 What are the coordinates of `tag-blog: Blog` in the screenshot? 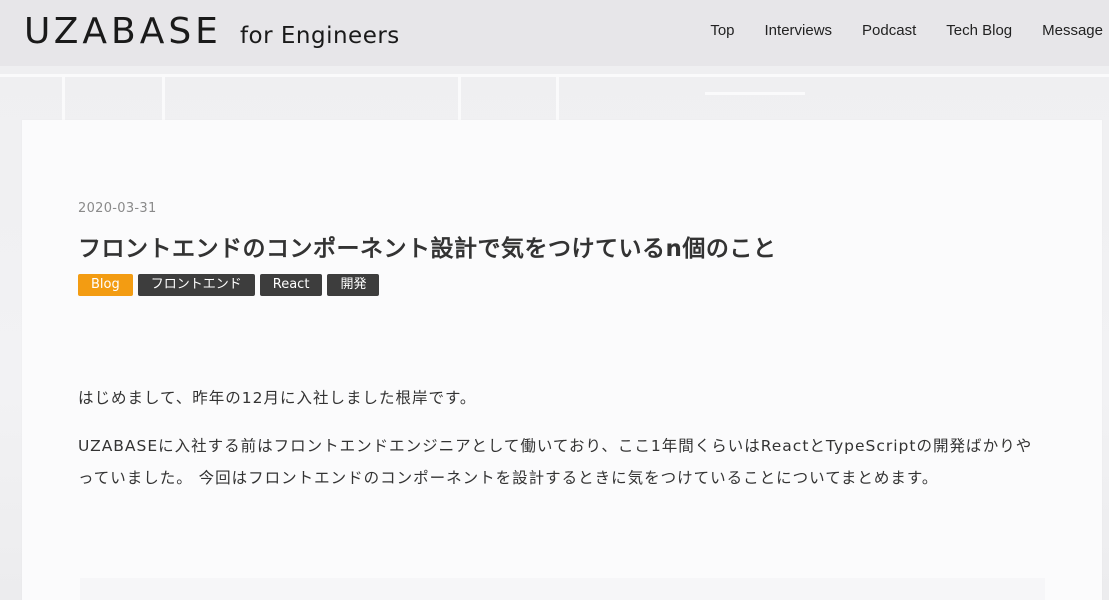 It's located at (105, 285).